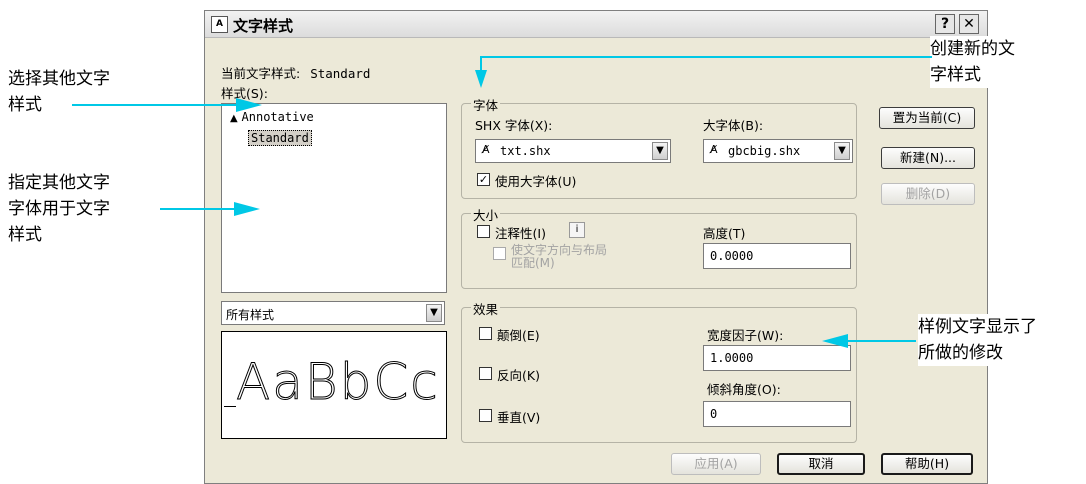 This screenshot has height=484, width=1086. Describe the element at coordinates (499, 253) in the screenshot. I see `match-orientation-checkbox` at that location.